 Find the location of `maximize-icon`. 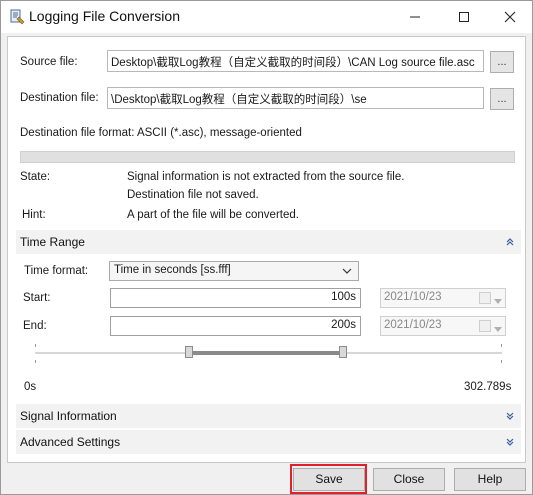

maximize-icon is located at coordinates (464, 17).